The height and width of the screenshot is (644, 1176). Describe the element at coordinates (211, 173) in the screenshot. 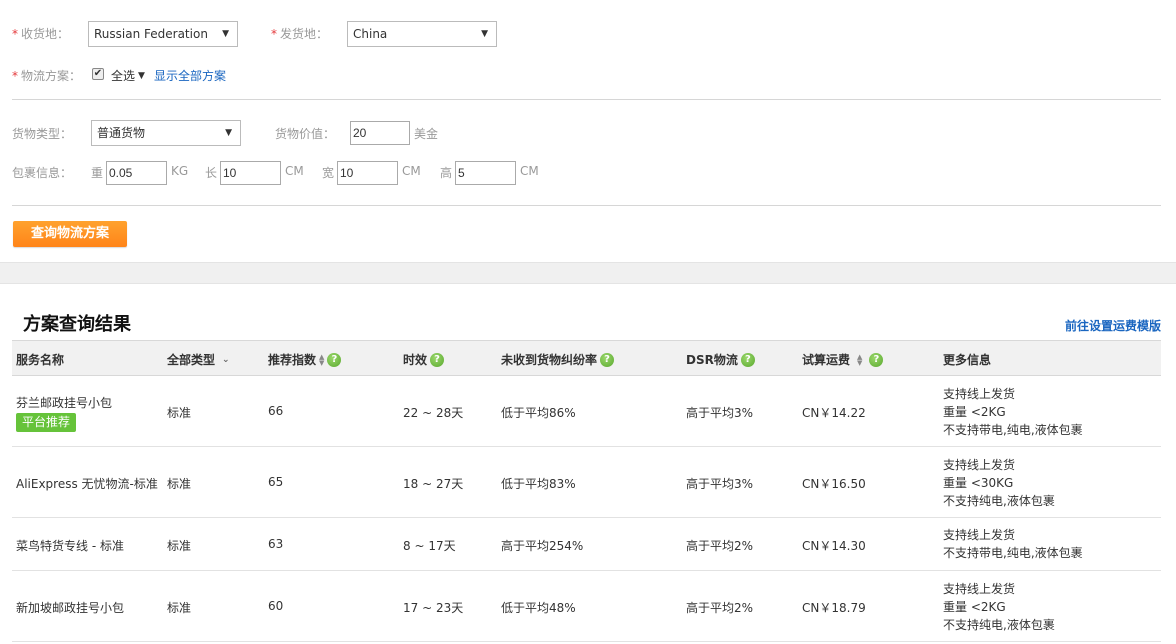

I see `length-label: 长` at that location.